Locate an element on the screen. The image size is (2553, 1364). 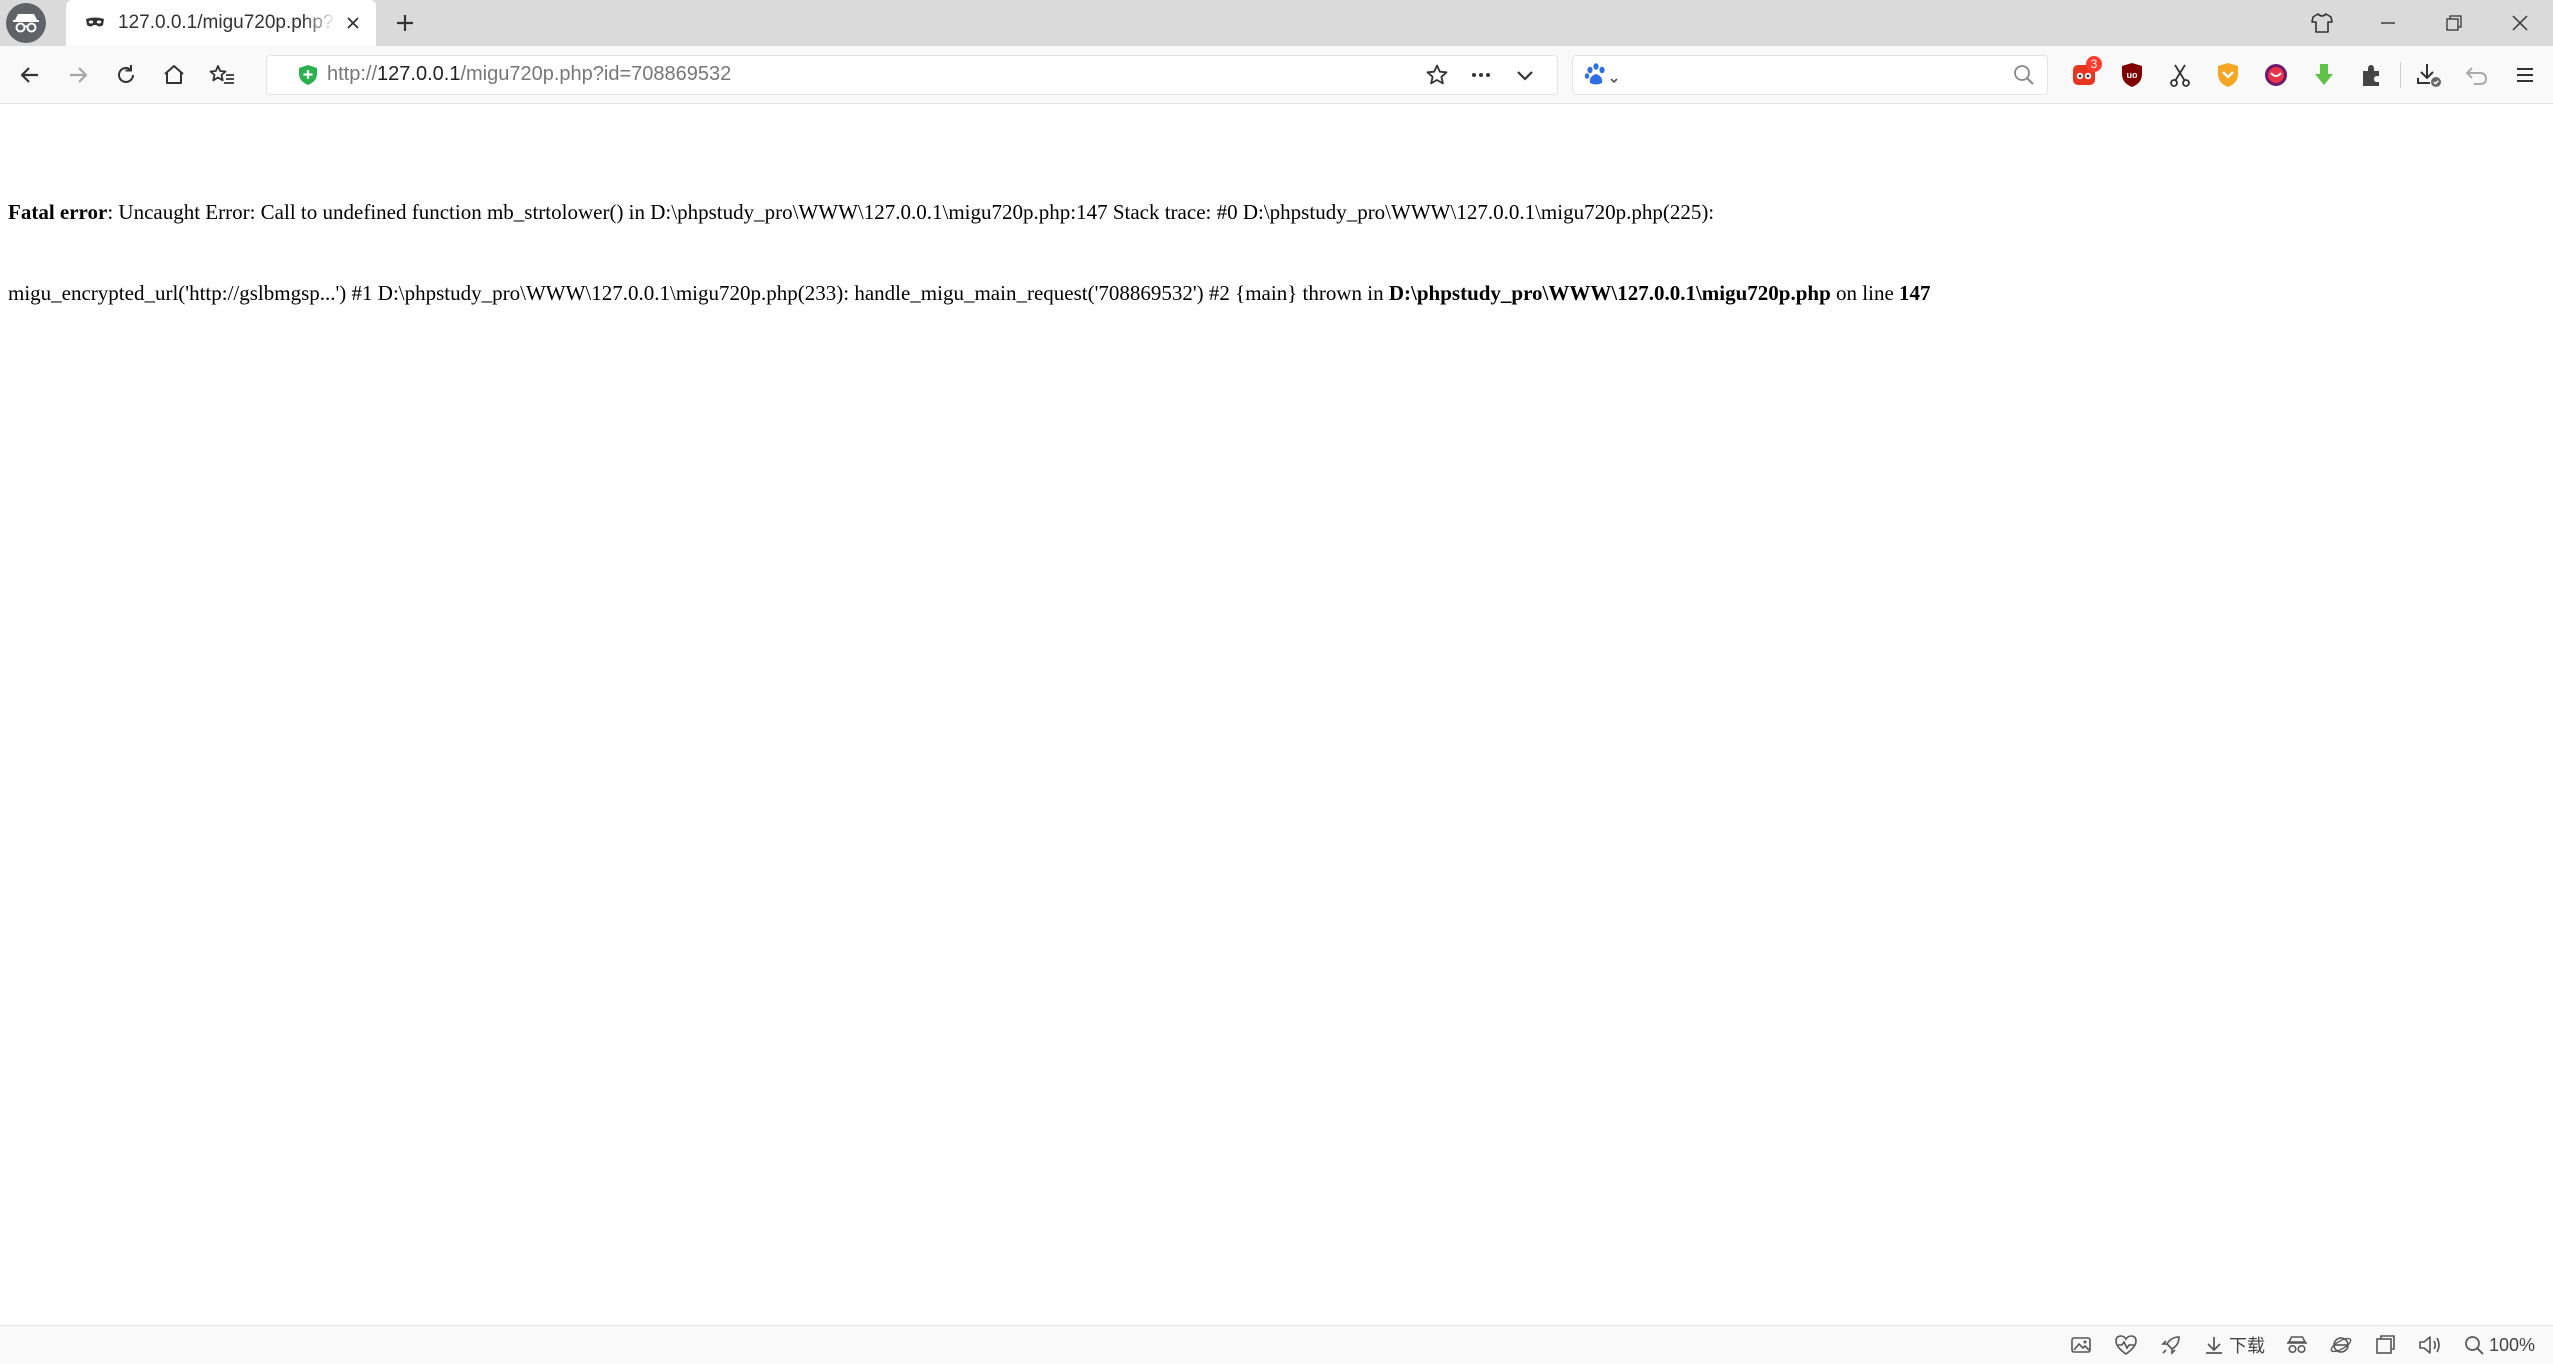
plus-icon is located at coordinates (405, 23).